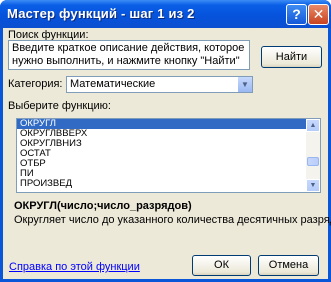 This screenshot has width=331, height=282. I want to click on list-item: ПРОИЗВЕД, so click(168, 184).